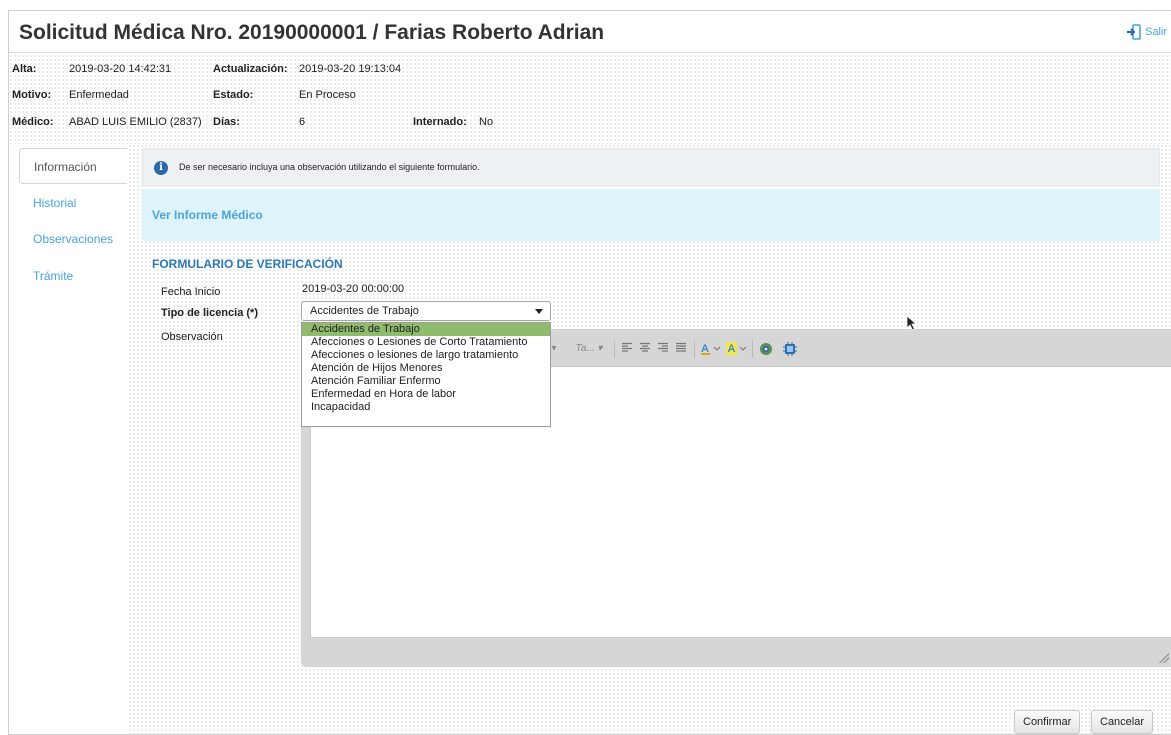 This screenshot has height=735, width=1171. I want to click on tab-informacion: Información, so click(73, 166).